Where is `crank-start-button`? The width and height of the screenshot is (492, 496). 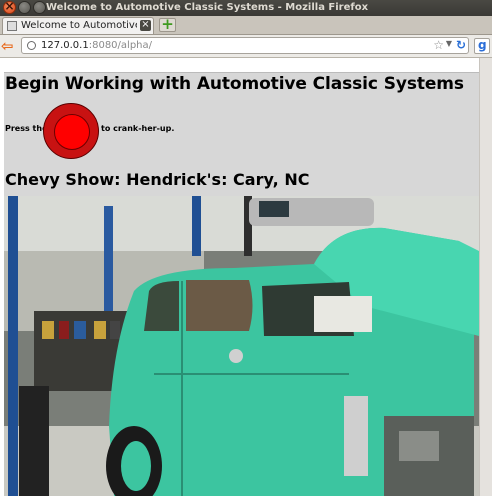
crank-start-button is located at coordinates (71, 131).